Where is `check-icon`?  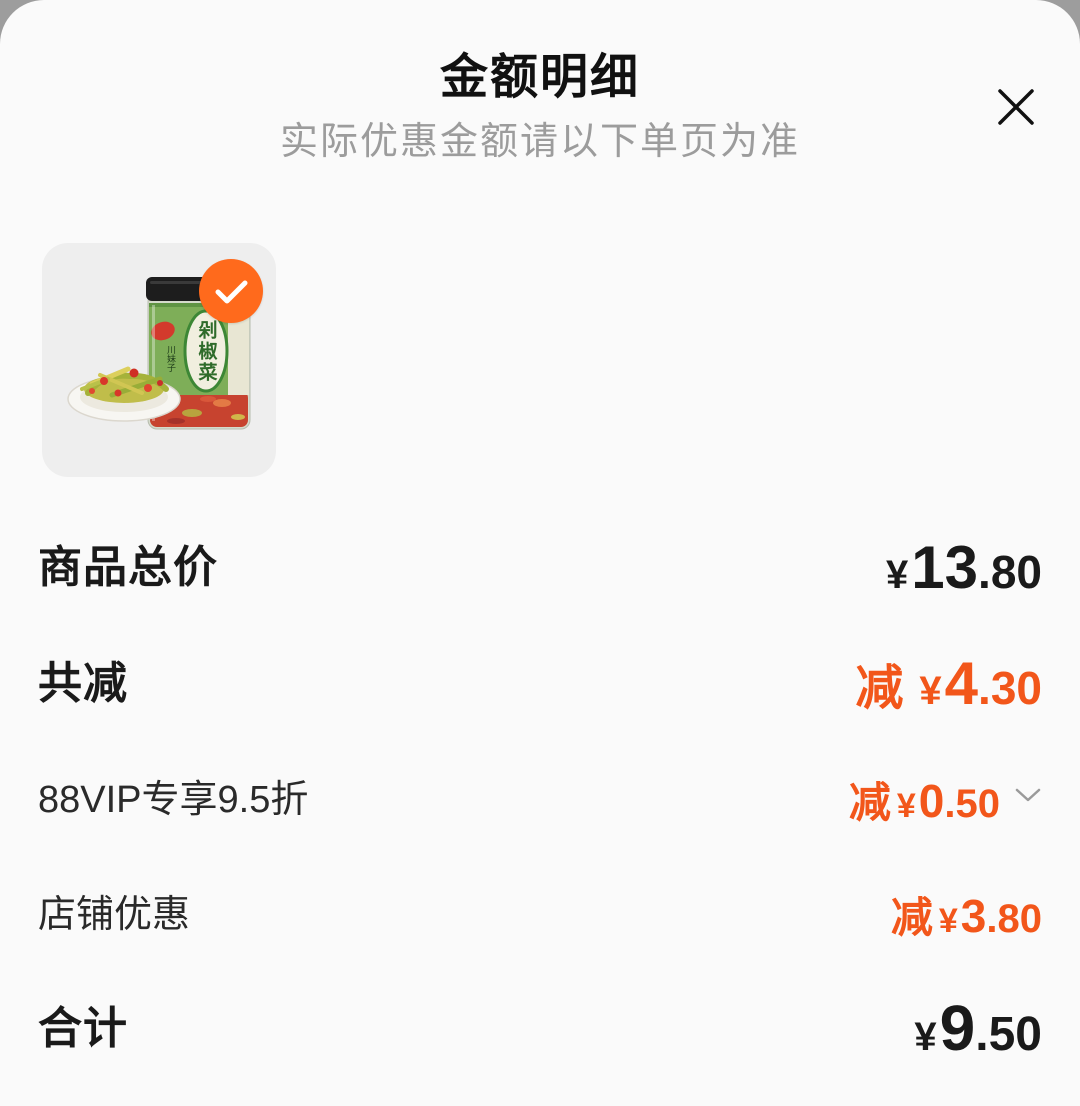 check-icon is located at coordinates (231, 292).